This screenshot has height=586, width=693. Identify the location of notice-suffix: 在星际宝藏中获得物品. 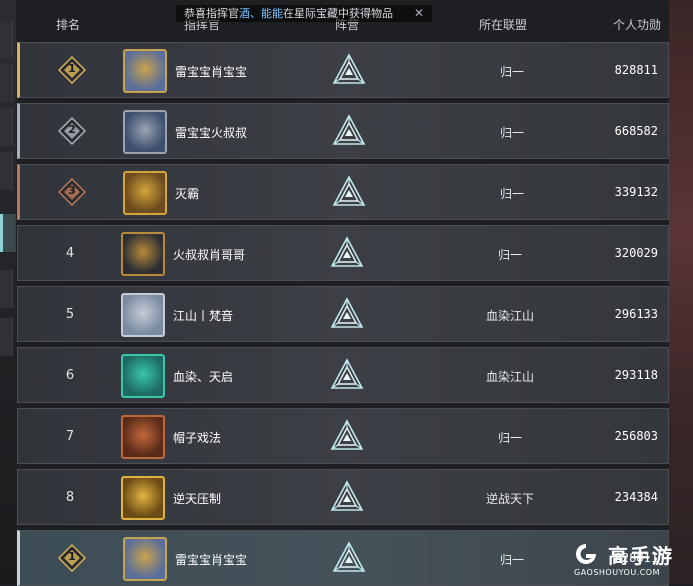
(338, 13).